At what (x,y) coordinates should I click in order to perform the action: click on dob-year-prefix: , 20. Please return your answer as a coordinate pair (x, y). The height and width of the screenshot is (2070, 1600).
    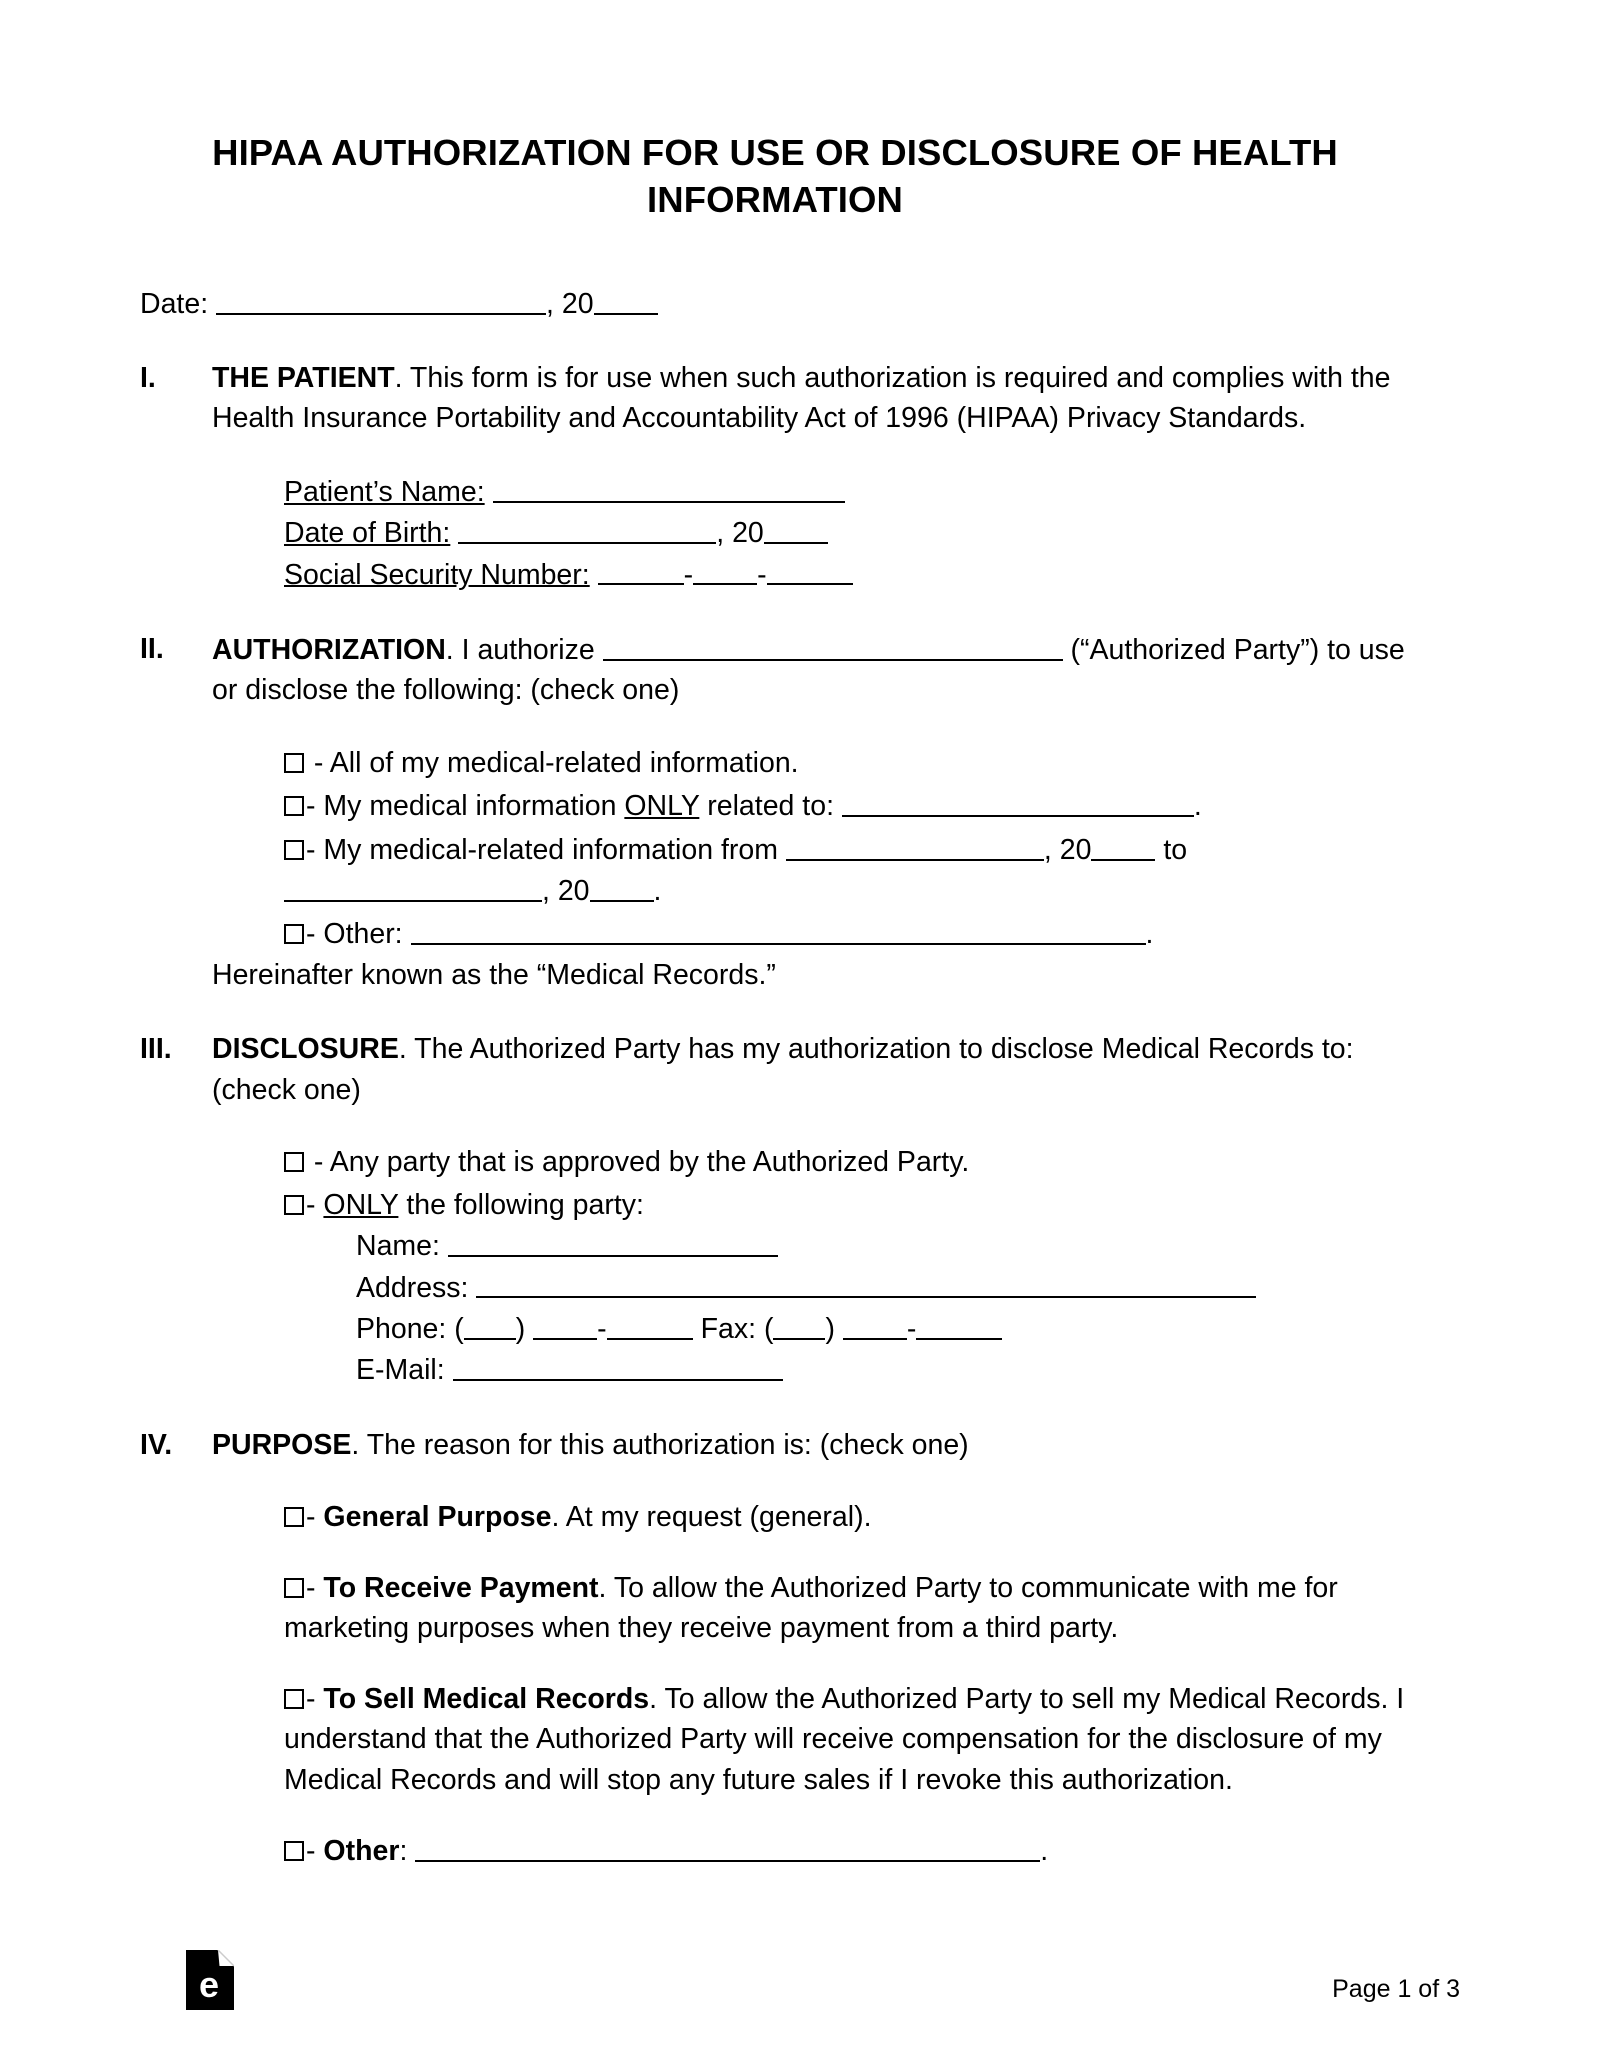
    Looking at the image, I should click on (740, 533).